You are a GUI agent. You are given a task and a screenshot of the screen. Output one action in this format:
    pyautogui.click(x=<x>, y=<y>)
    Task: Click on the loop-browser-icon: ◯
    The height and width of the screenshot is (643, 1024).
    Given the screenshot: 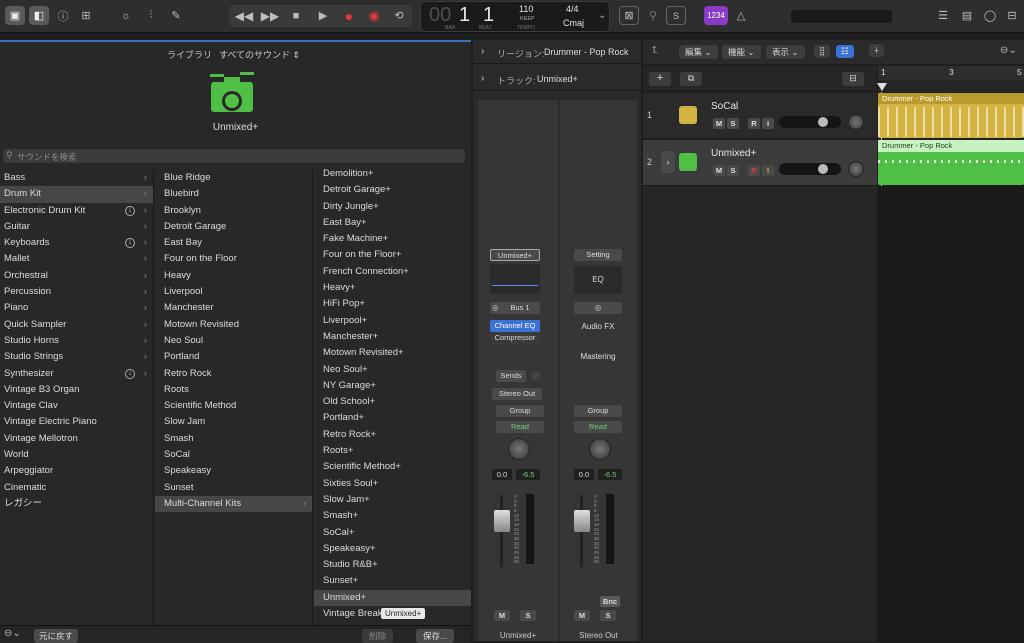 What is the action you would take?
    pyautogui.click(x=990, y=15)
    